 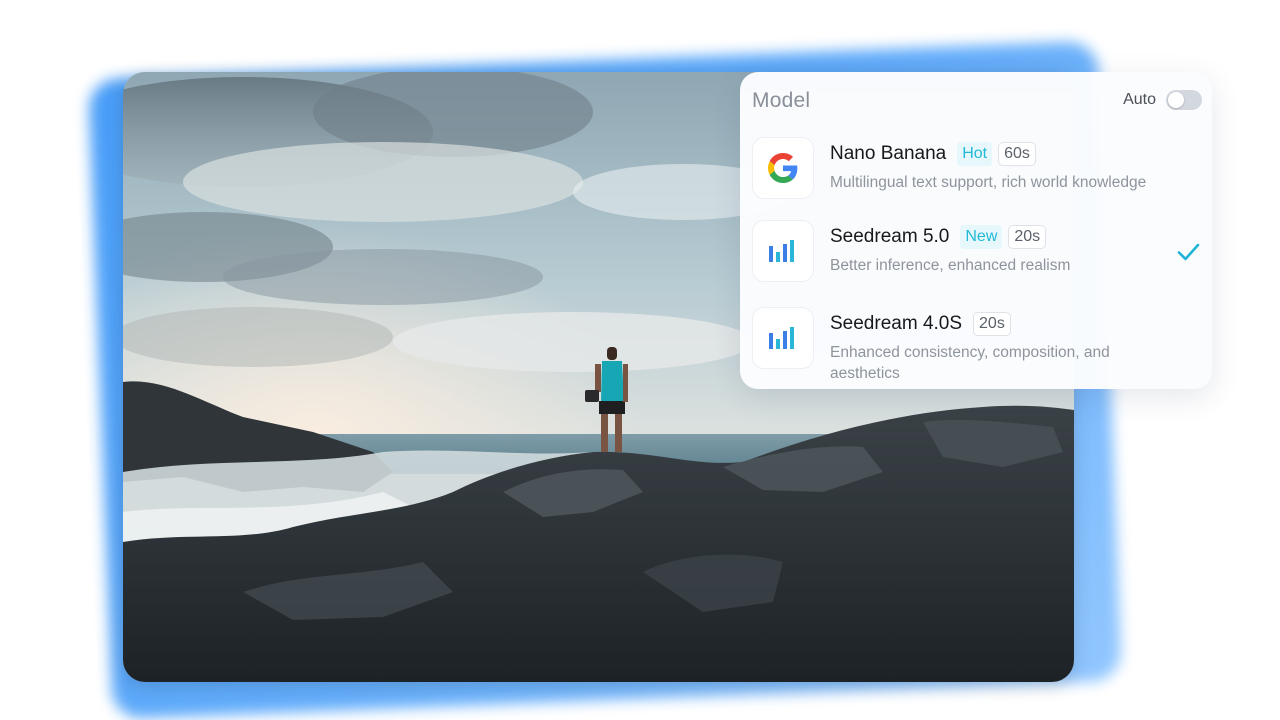 I want to click on model-name: Nano Banana, so click(x=888, y=153).